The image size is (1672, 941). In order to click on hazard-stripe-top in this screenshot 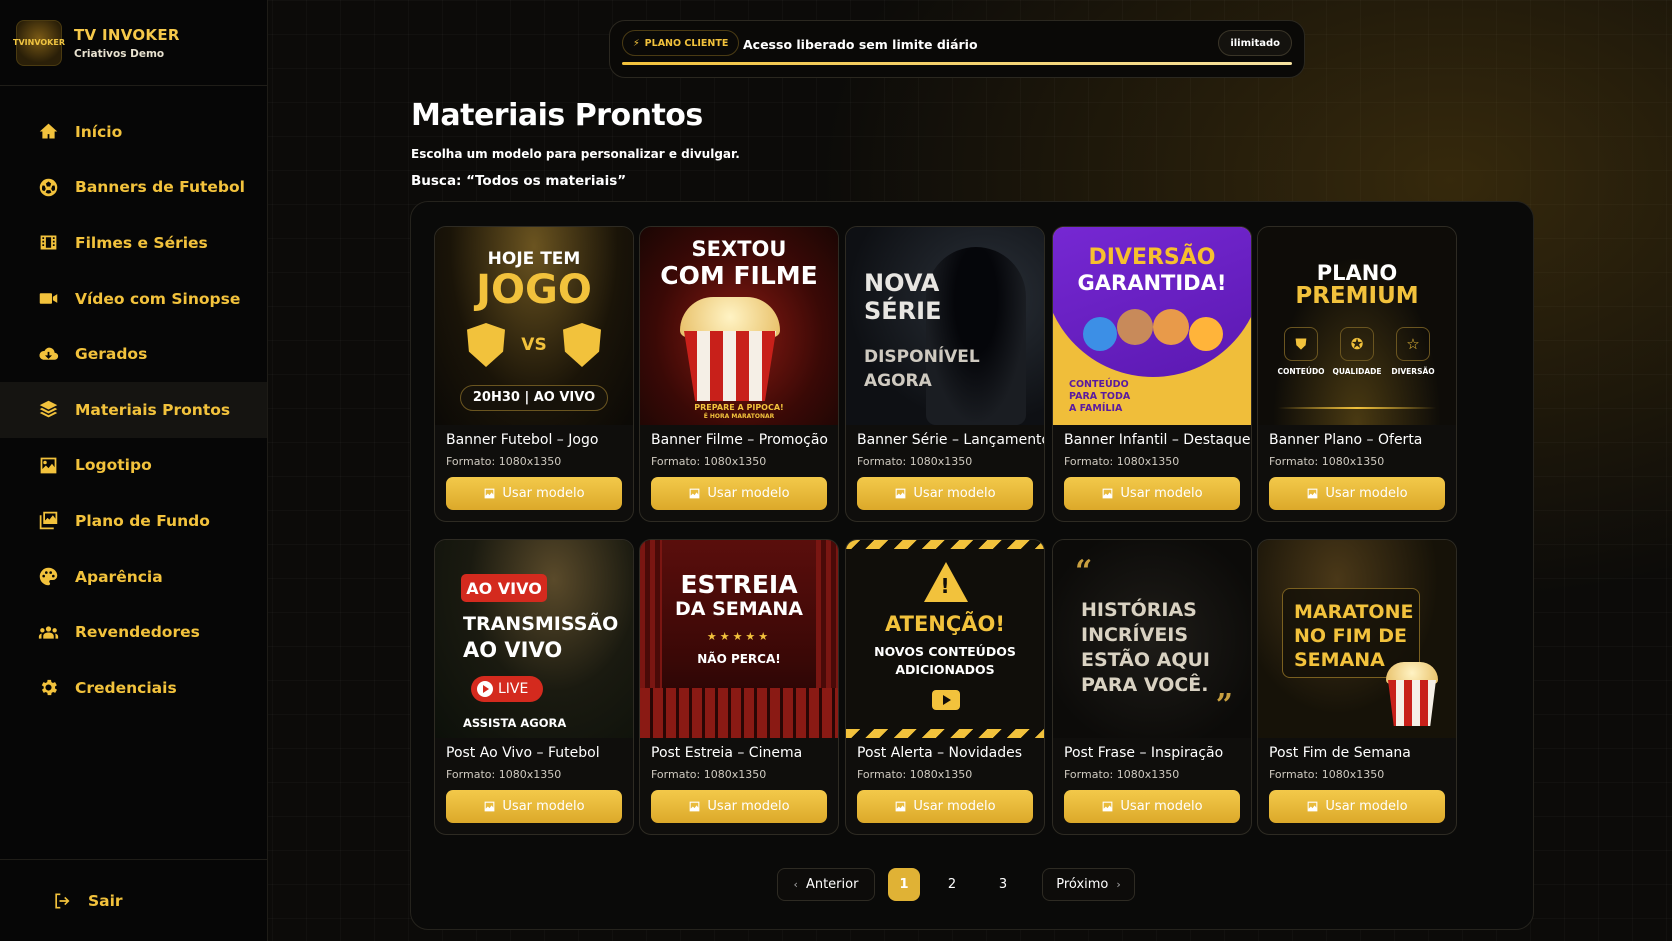, I will do `click(945, 544)`.